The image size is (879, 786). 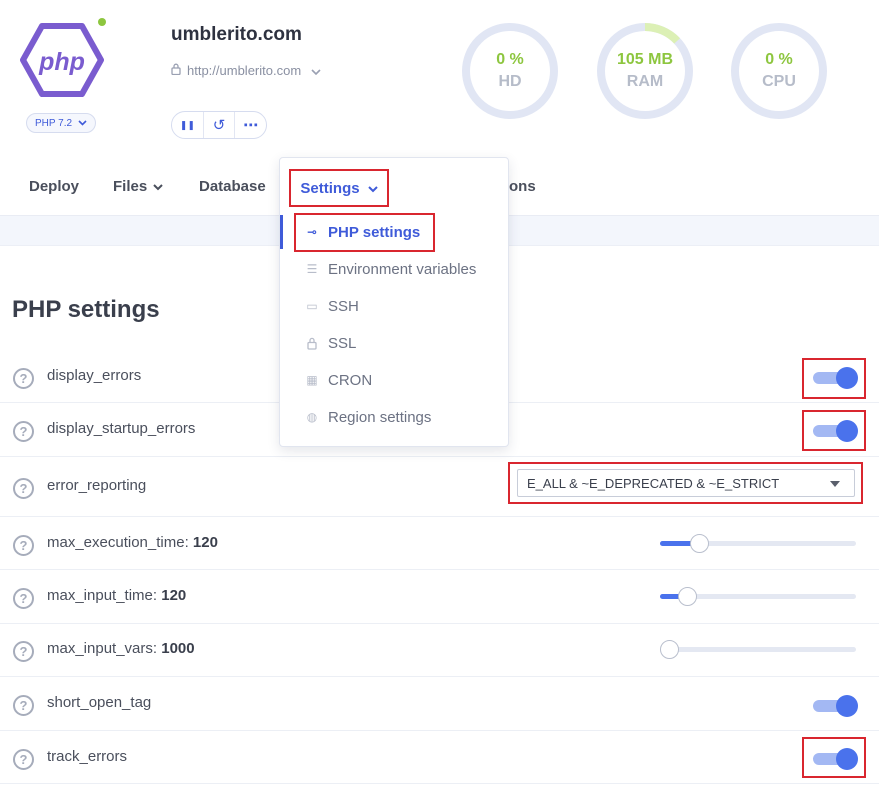 What do you see at coordinates (836, 706) in the screenshot?
I see `short-open-tag-toggle` at bounding box center [836, 706].